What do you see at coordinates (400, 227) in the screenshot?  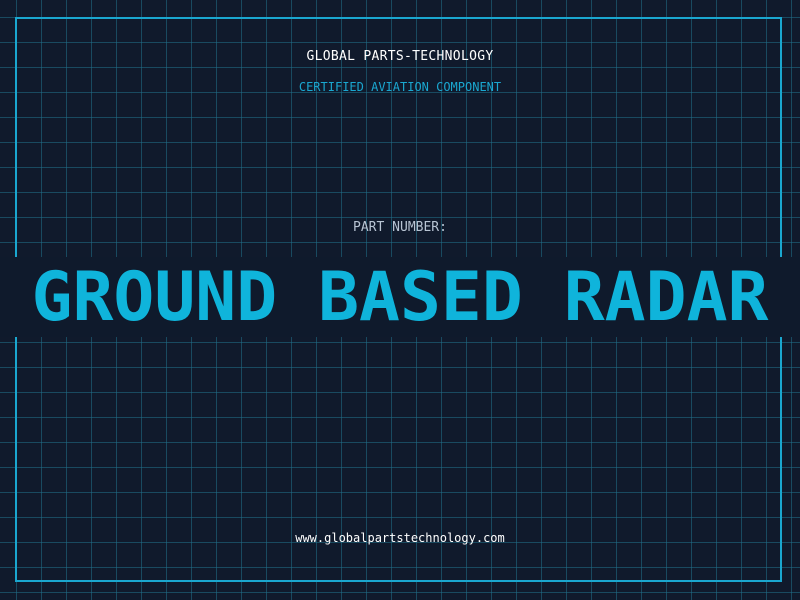 I see `part-number-label: PART NUMBER:` at bounding box center [400, 227].